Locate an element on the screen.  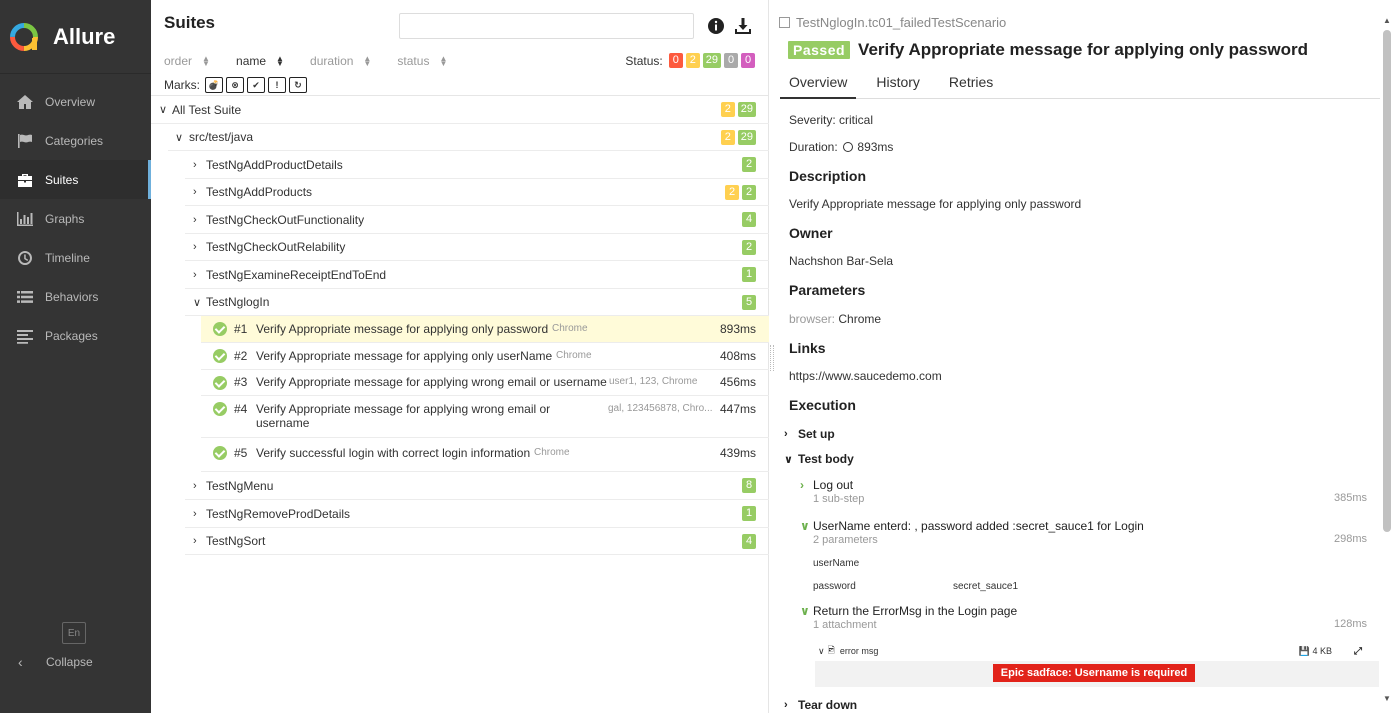
breadcrumb-text: TestNglogIn.tc01_failedTestScenario is located at coordinates (901, 22).